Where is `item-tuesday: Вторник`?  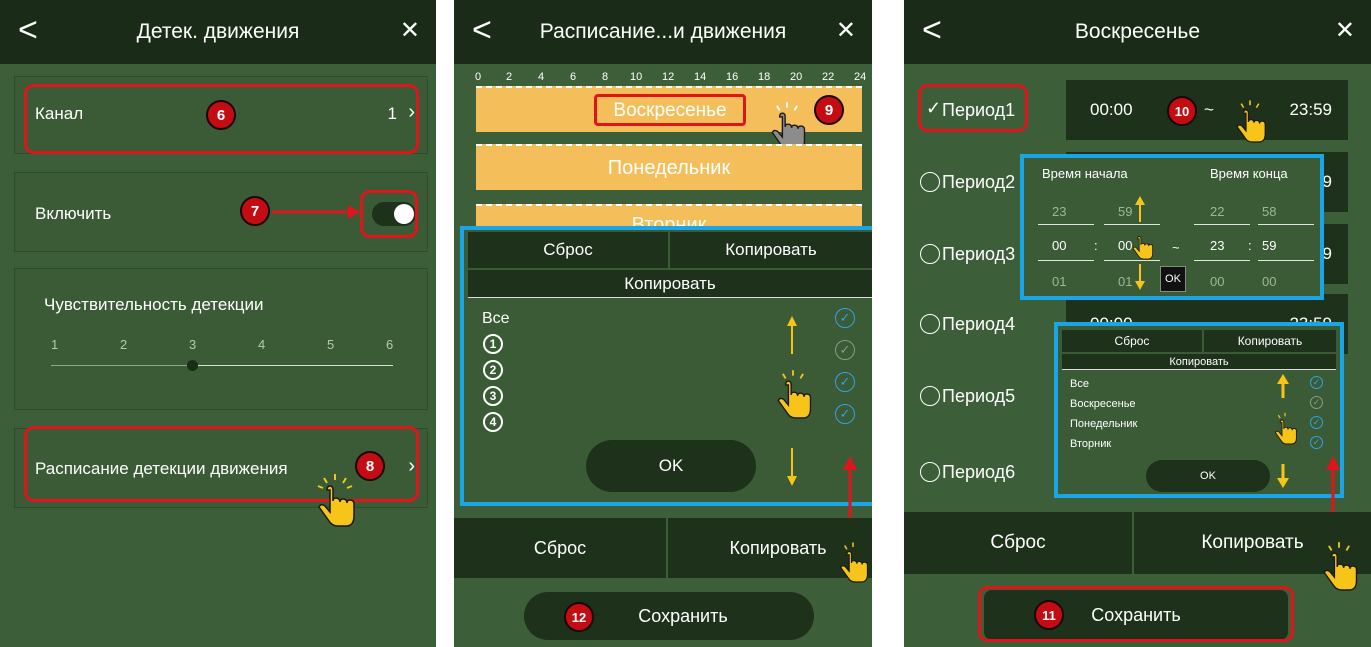
item-tuesday: Вторник is located at coordinates (1090, 444).